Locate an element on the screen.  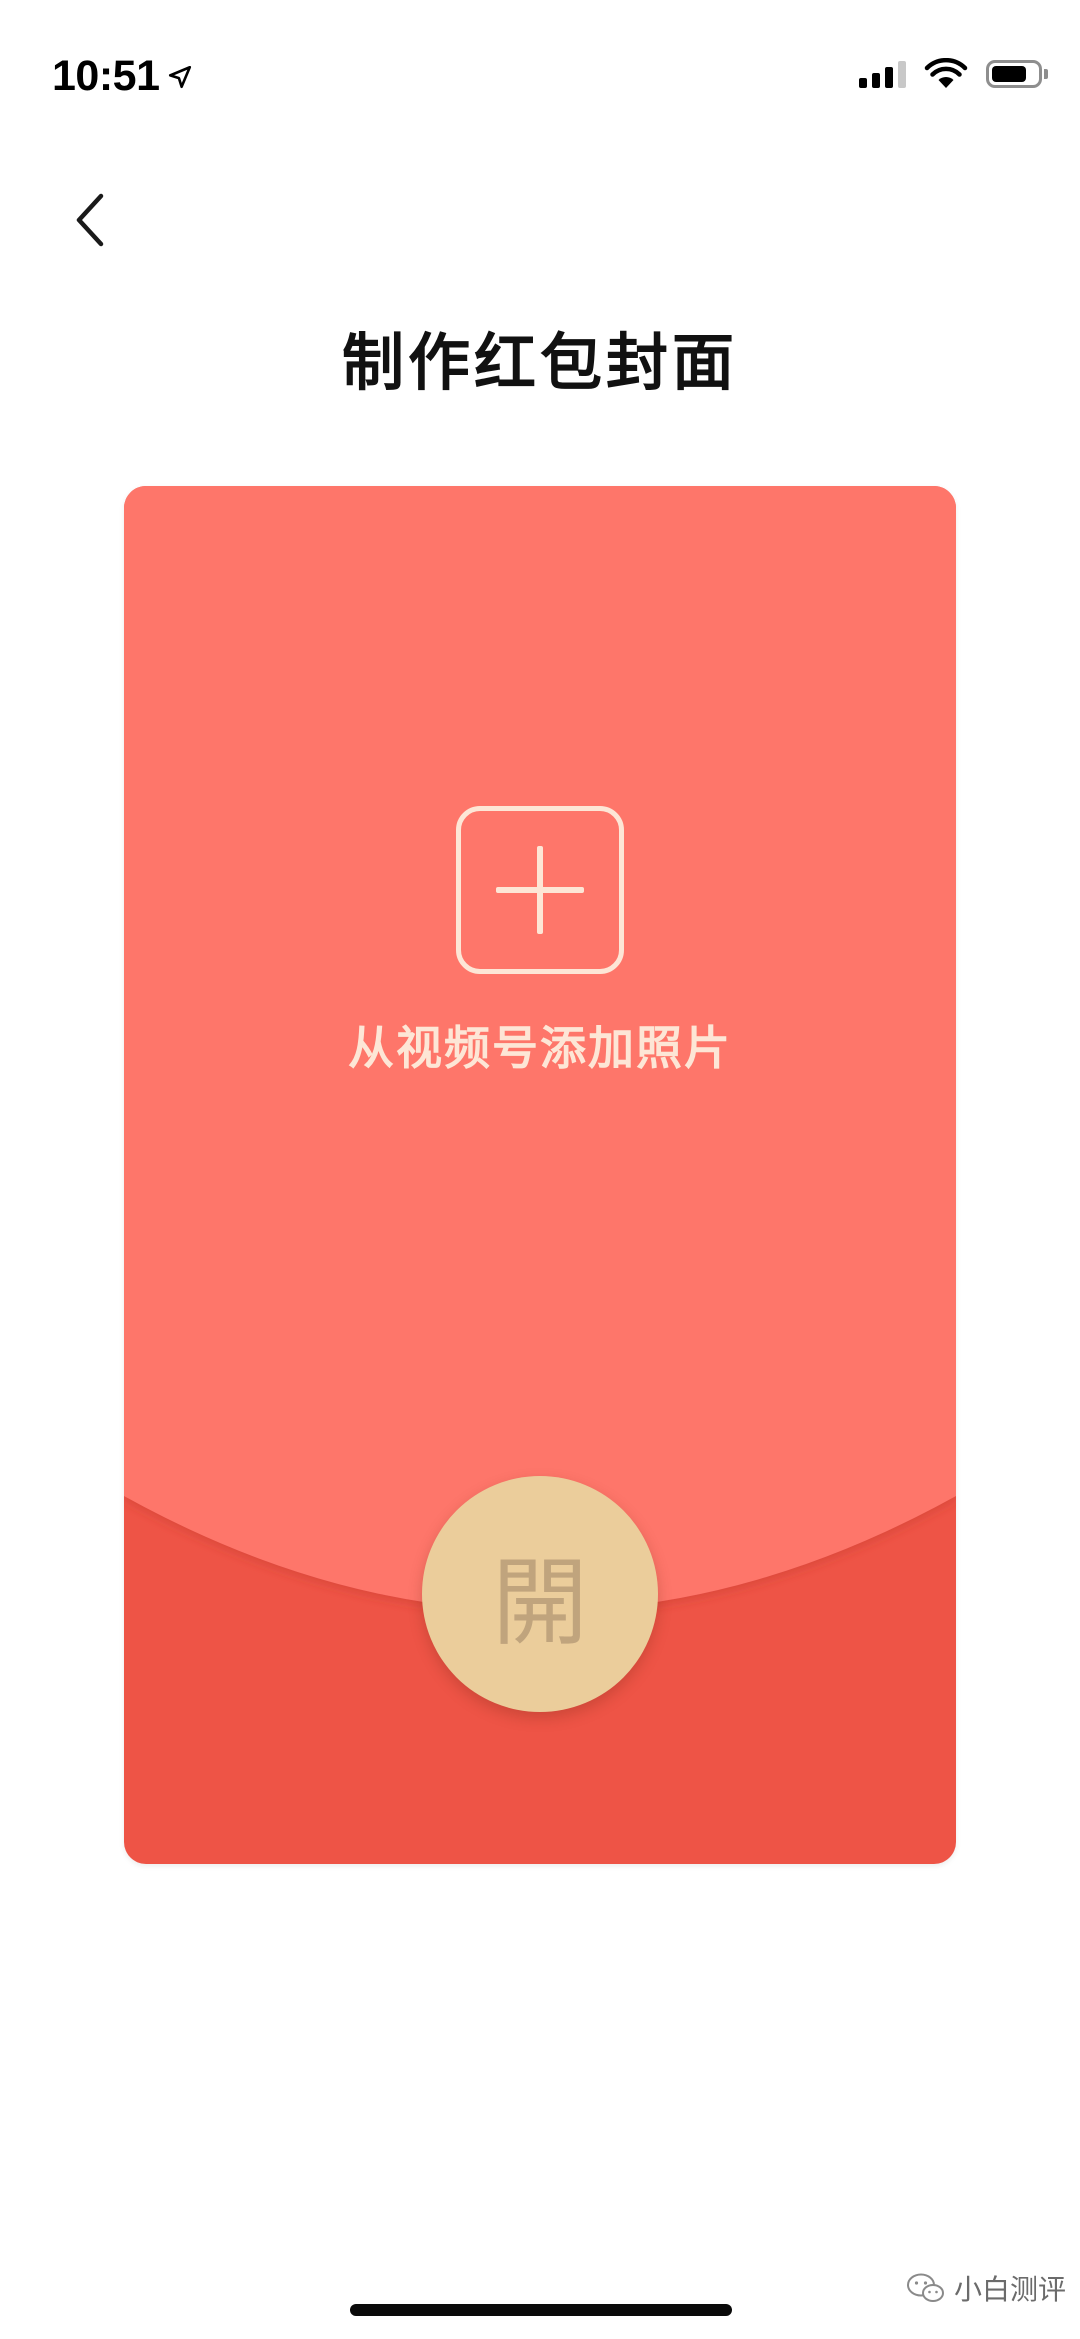
wifi-icon is located at coordinates (946, 73).